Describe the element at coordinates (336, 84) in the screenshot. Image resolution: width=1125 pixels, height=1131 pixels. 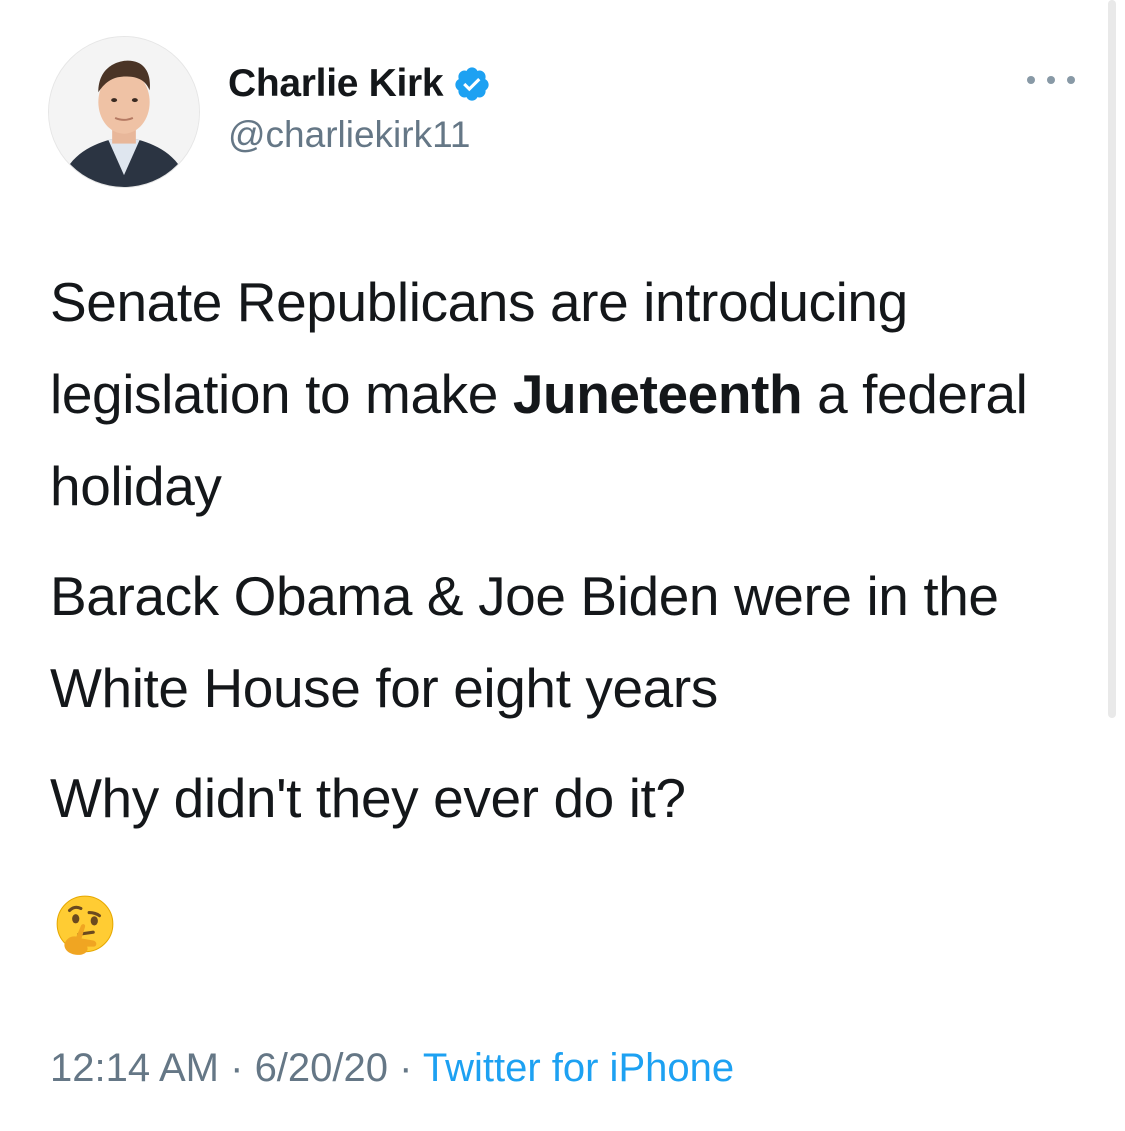
I see `display-name: Charlie Kirk` at that location.